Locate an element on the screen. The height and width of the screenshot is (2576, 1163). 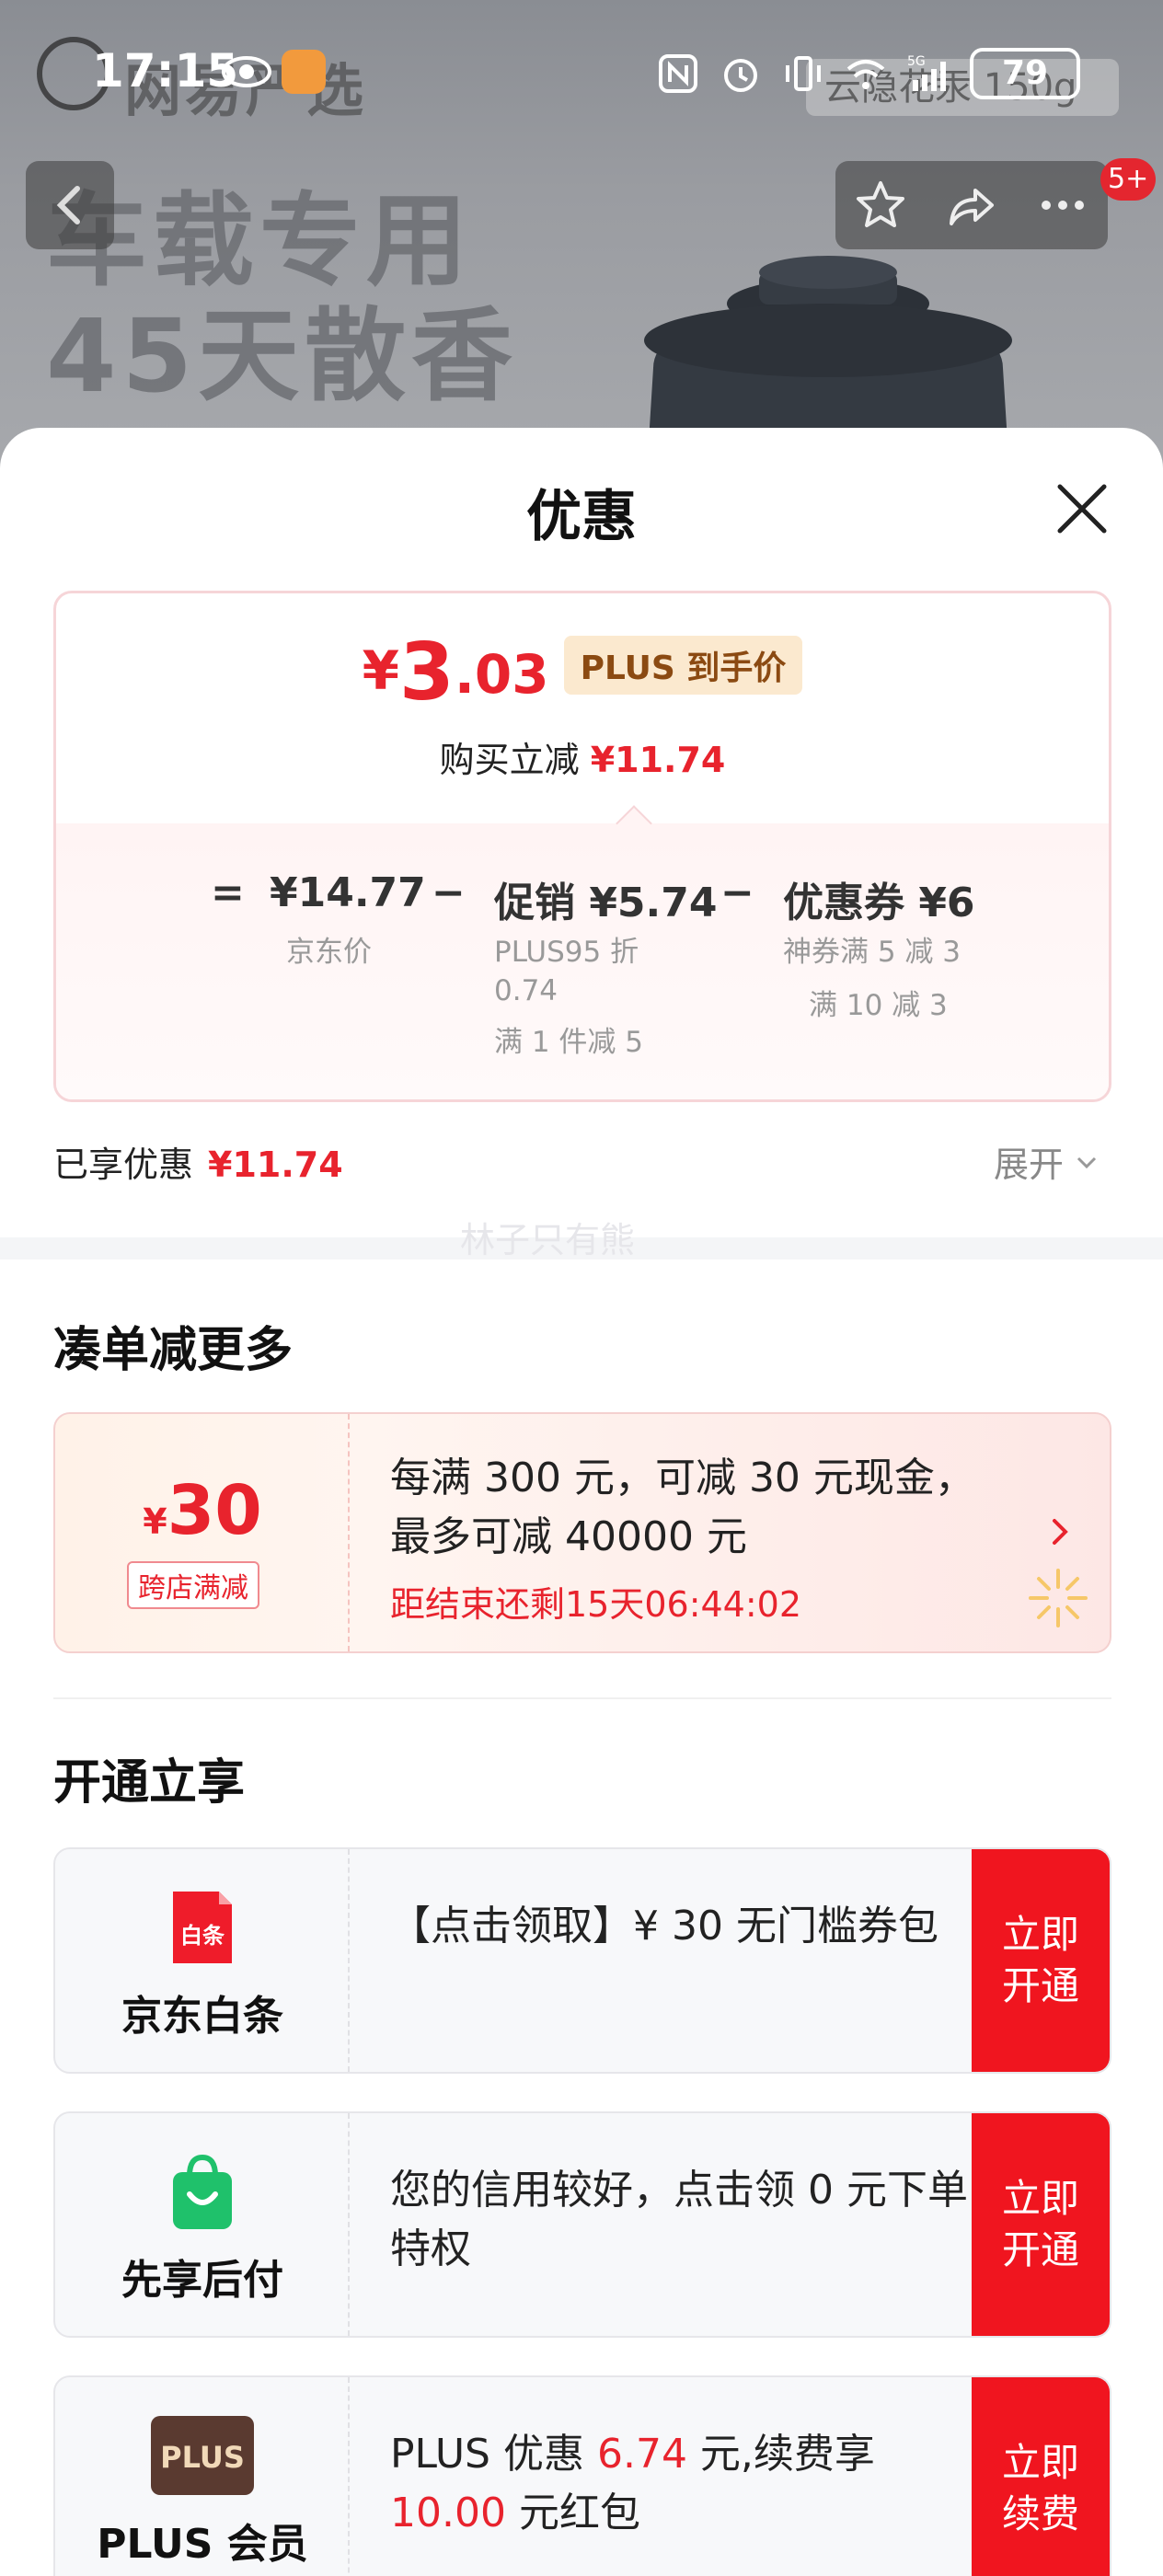
service-info: 先享后付 is located at coordinates (202, 2224).